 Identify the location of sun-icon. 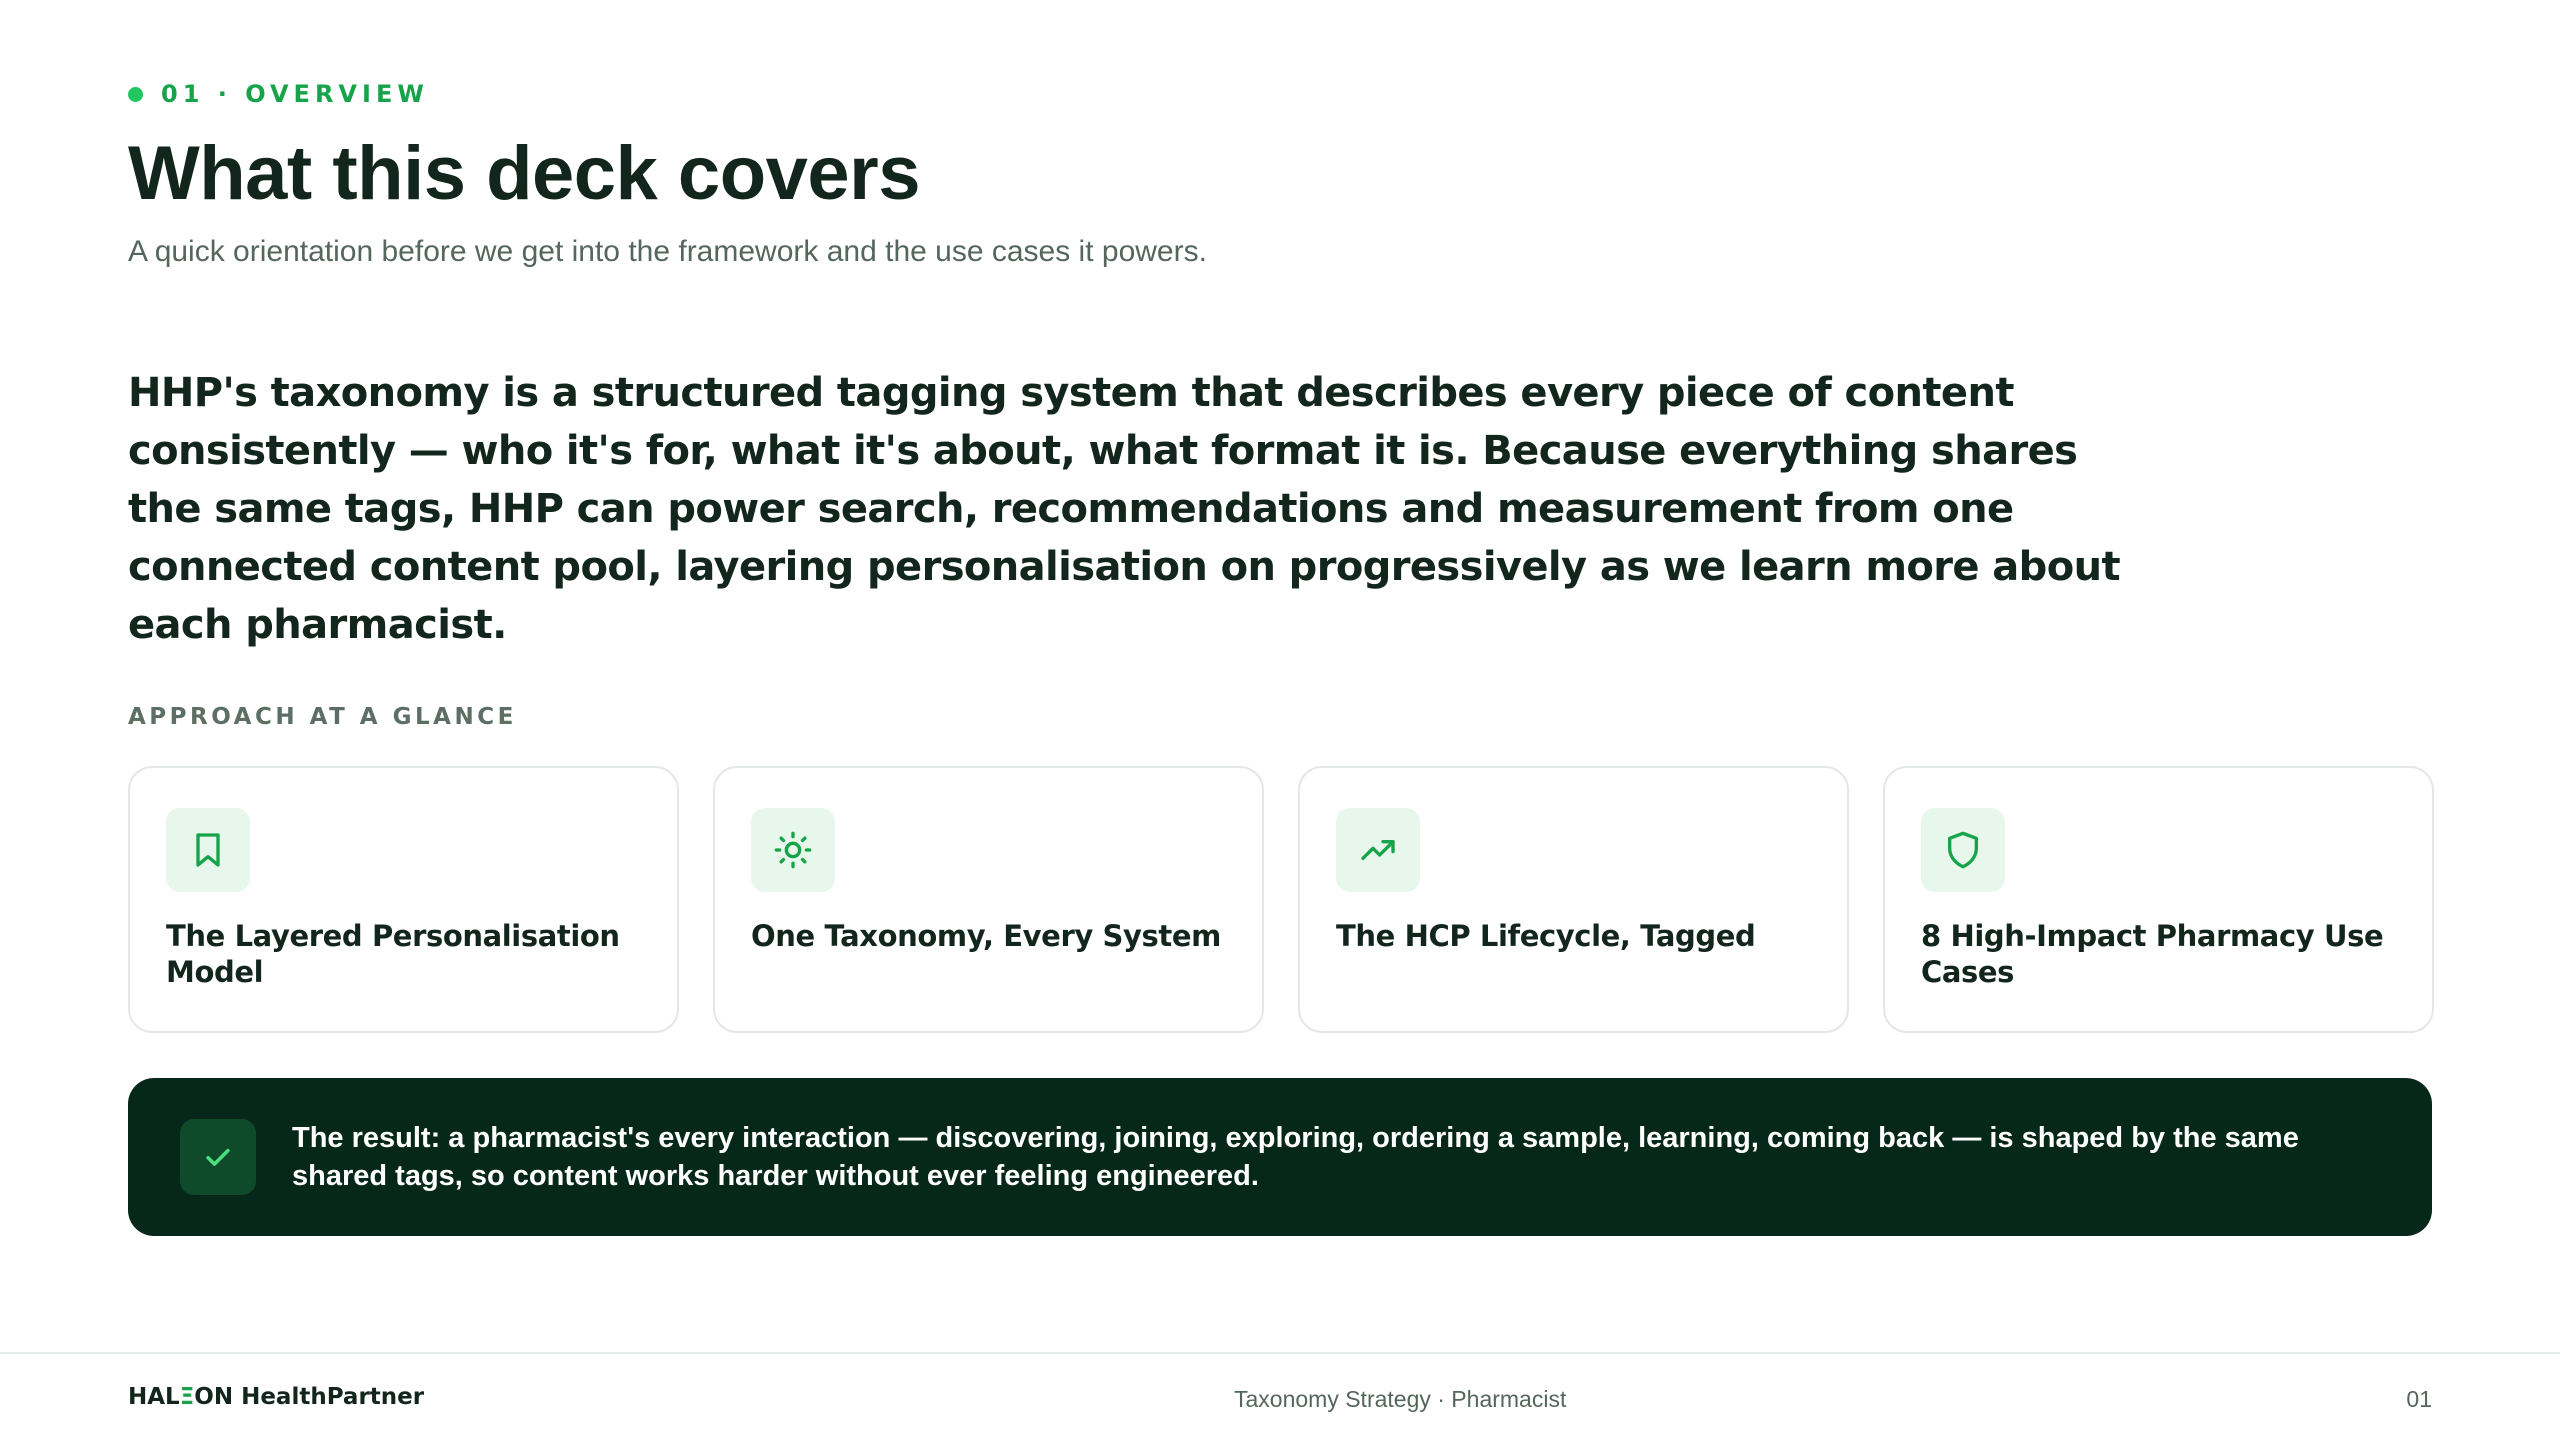
(793, 850).